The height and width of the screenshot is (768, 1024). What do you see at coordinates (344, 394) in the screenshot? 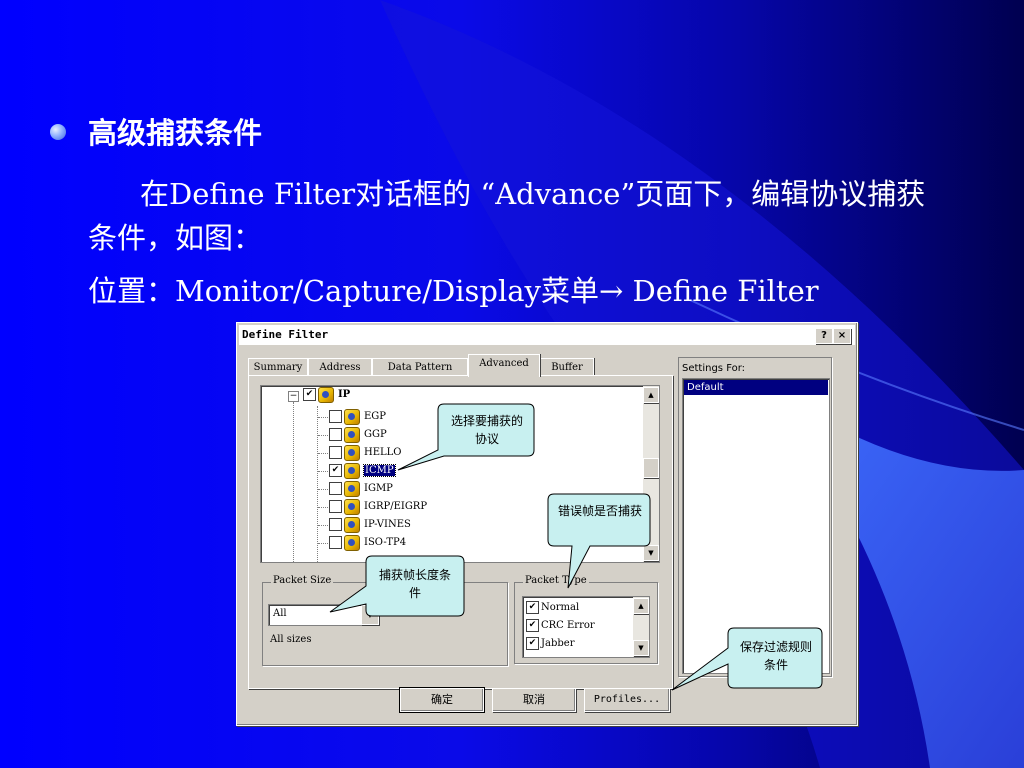
I see `tree-item-label: IP` at bounding box center [344, 394].